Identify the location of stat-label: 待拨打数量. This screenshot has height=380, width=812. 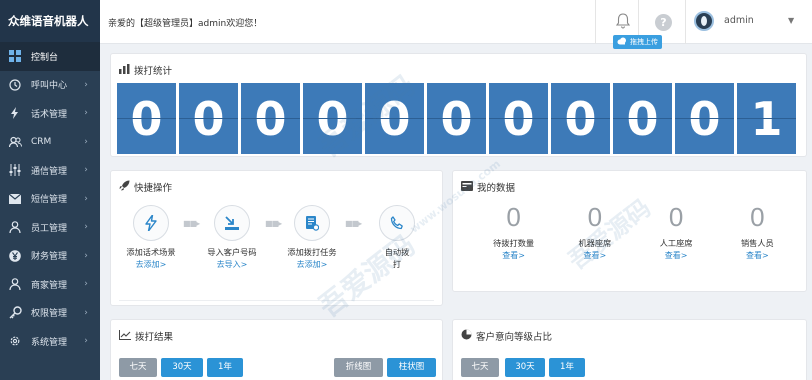
(514, 243).